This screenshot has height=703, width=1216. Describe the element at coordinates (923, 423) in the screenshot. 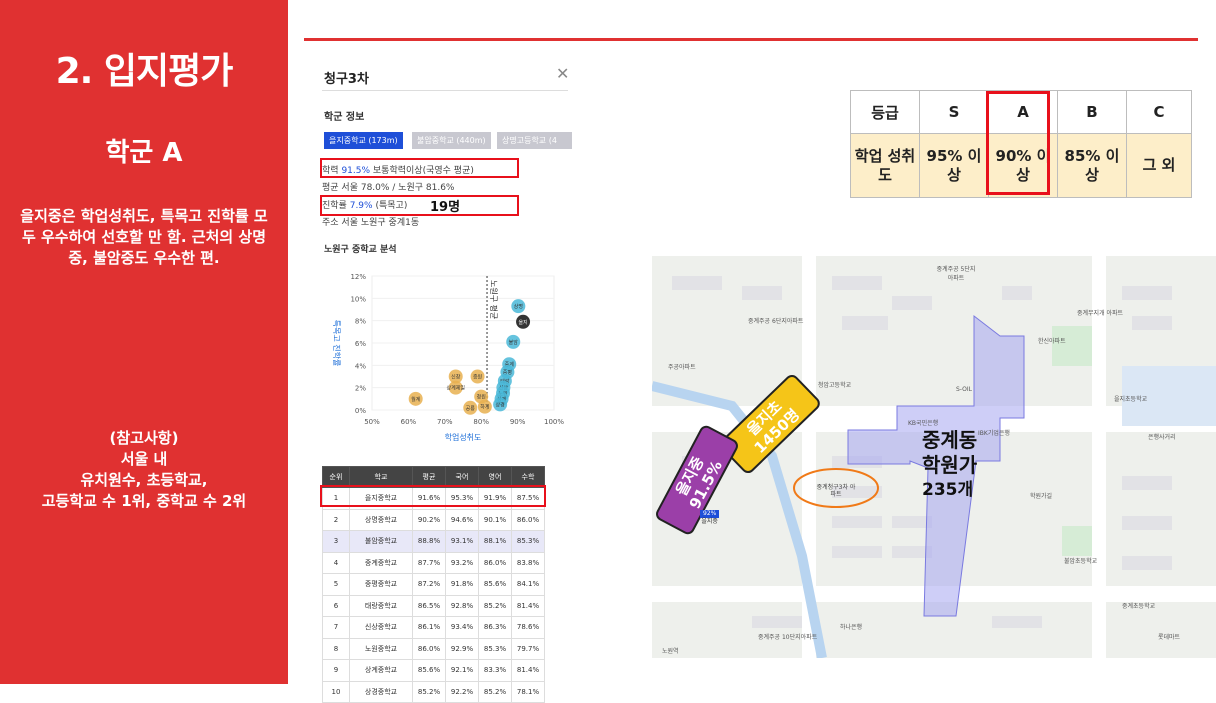

I see `place-label: KB국민은행` at that location.